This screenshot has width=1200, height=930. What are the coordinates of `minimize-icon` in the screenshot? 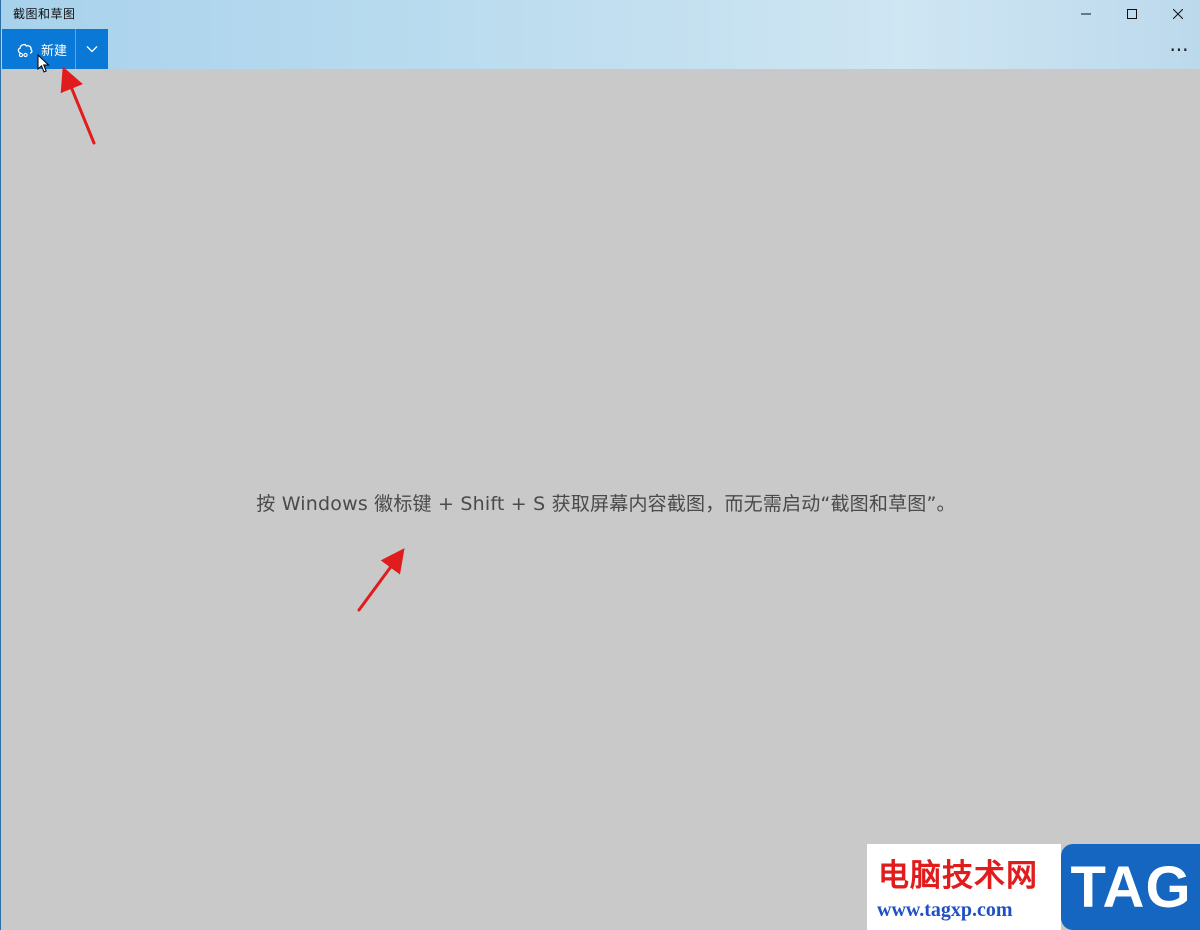 It's located at (1086, 14).